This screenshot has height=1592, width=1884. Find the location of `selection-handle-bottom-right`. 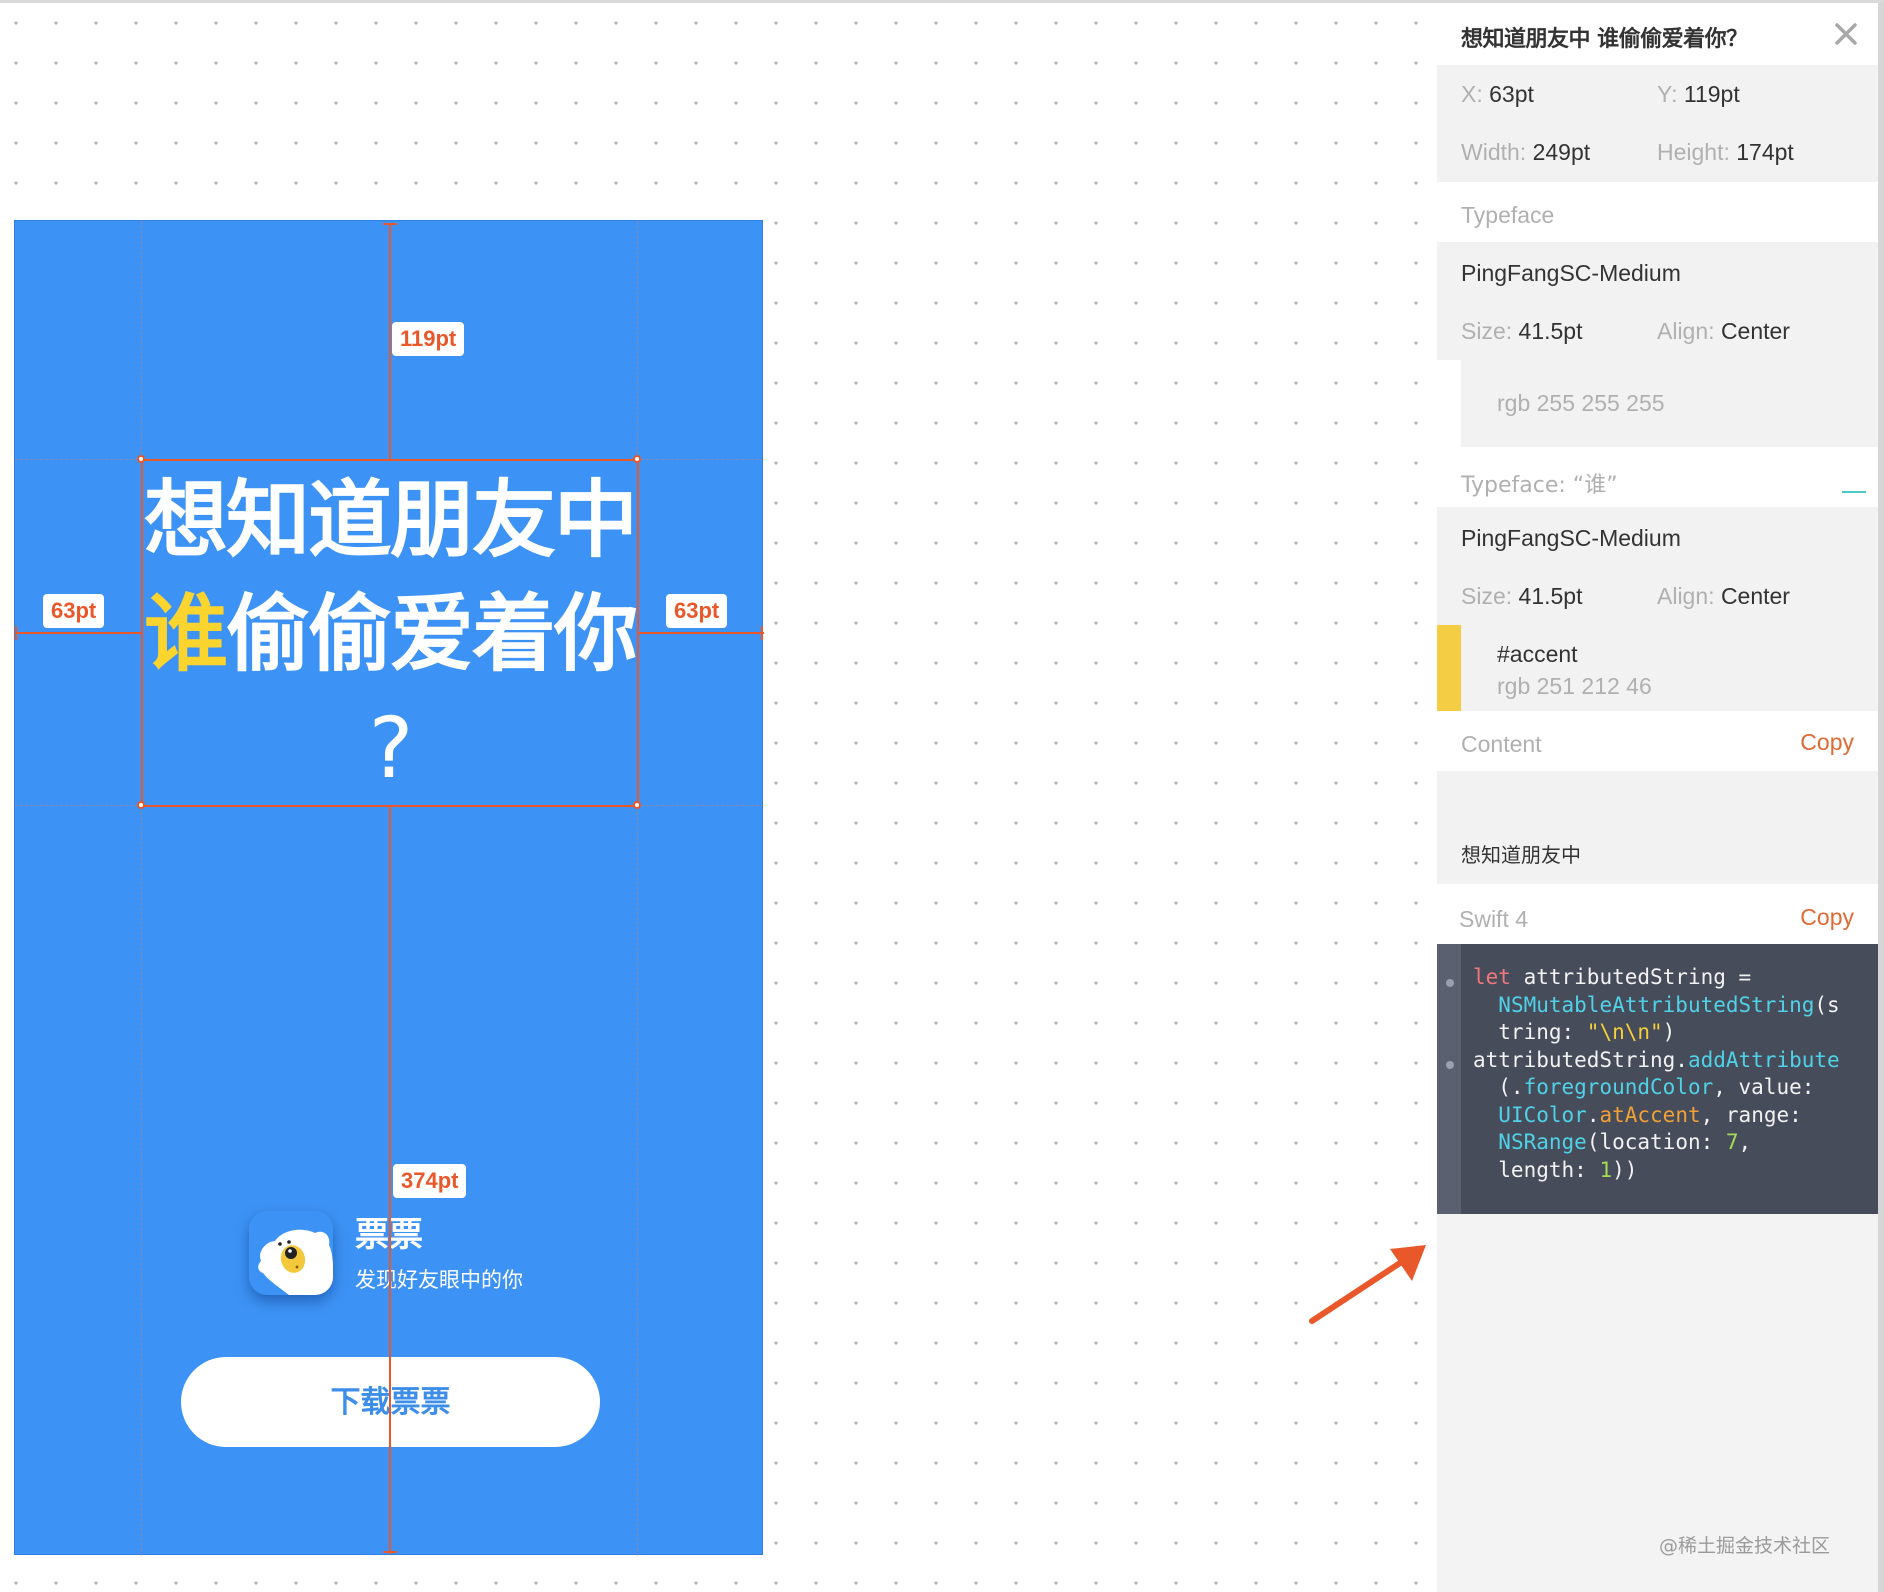

selection-handle-bottom-right is located at coordinates (637, 805).